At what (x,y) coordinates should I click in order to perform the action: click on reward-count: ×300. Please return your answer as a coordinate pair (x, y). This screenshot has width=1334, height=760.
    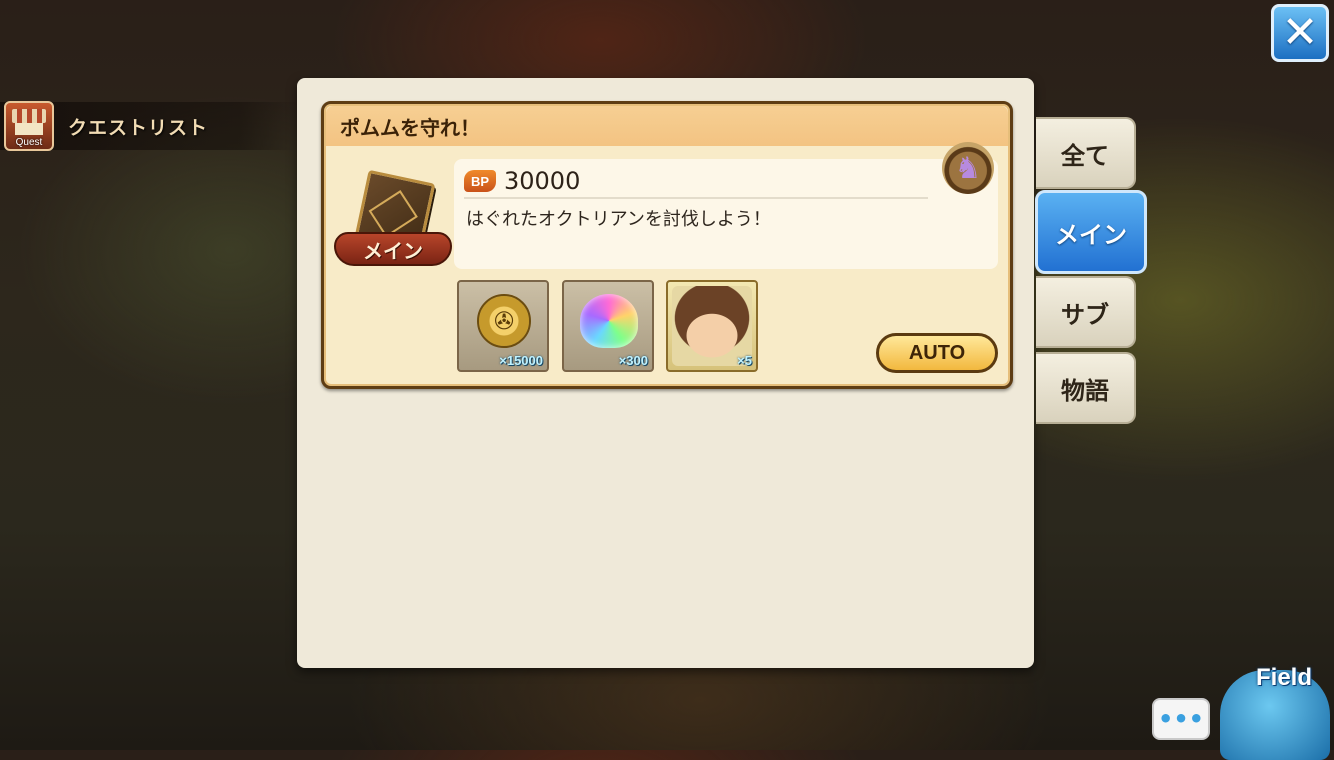
    Looking at the image, I should click on (633, 360).